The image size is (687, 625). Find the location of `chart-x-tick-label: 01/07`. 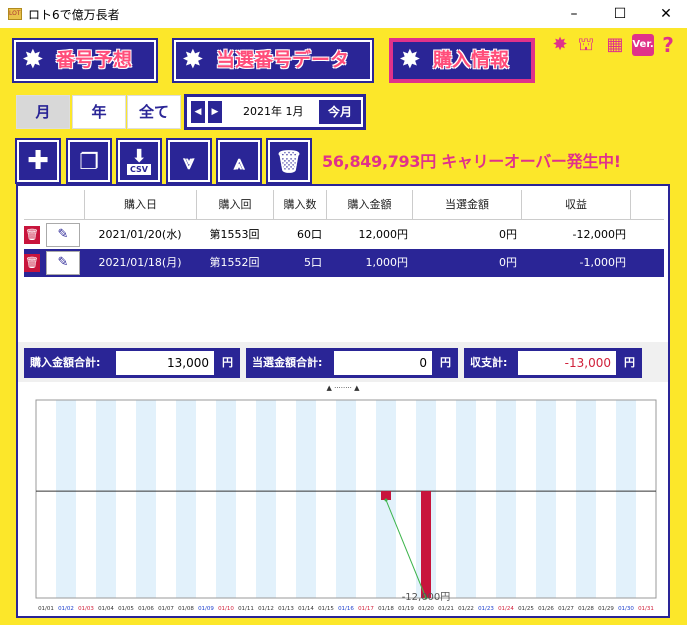

chart-x-tick-label: 01/07 is located at coordinates (166, 609).